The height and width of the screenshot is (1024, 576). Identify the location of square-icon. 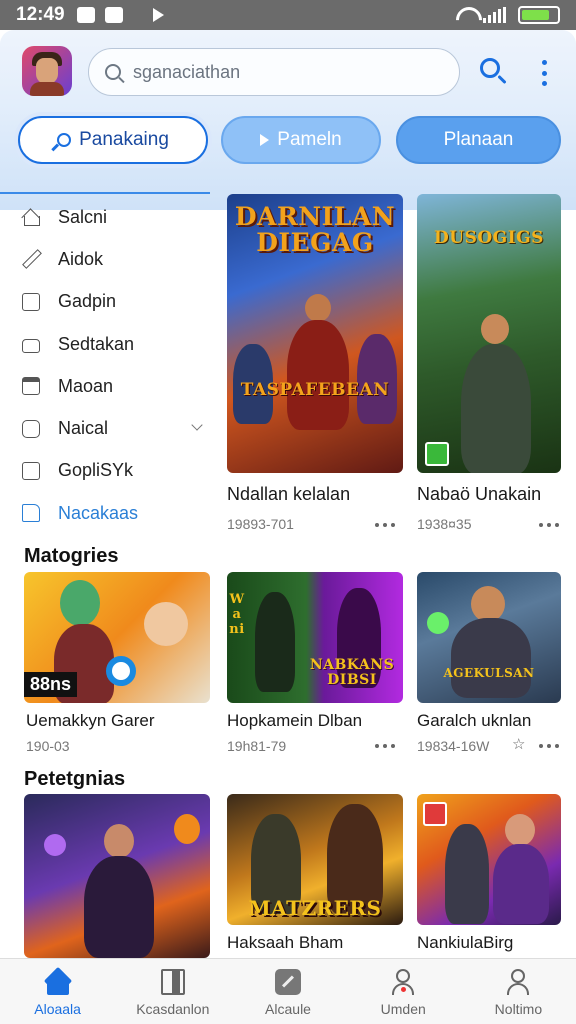
(31, 301).